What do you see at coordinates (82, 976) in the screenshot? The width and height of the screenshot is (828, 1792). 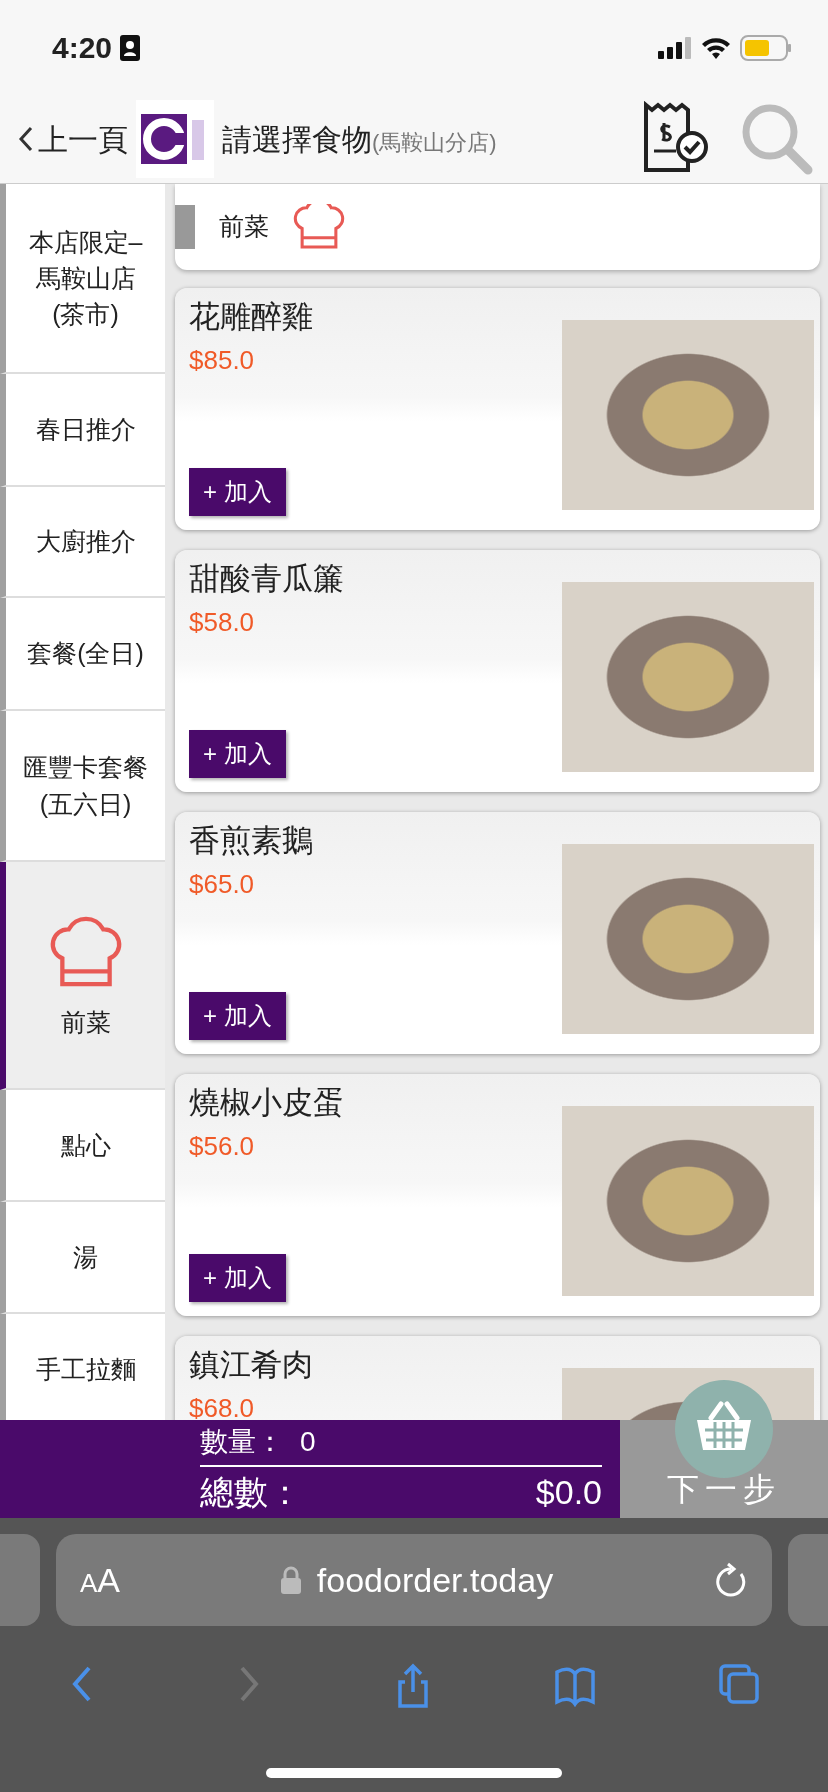 I see `category-tab: 前菜` at bounding box center [82, 976].